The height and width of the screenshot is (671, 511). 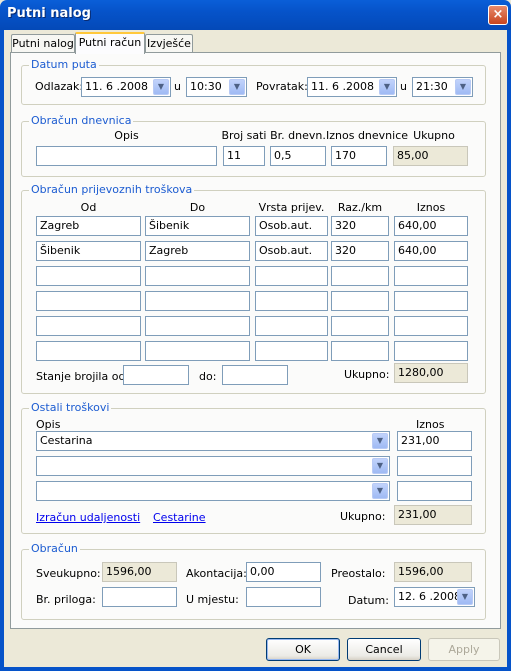 I want to click on dnevnica-opis-input, so click(x=126, y=156).